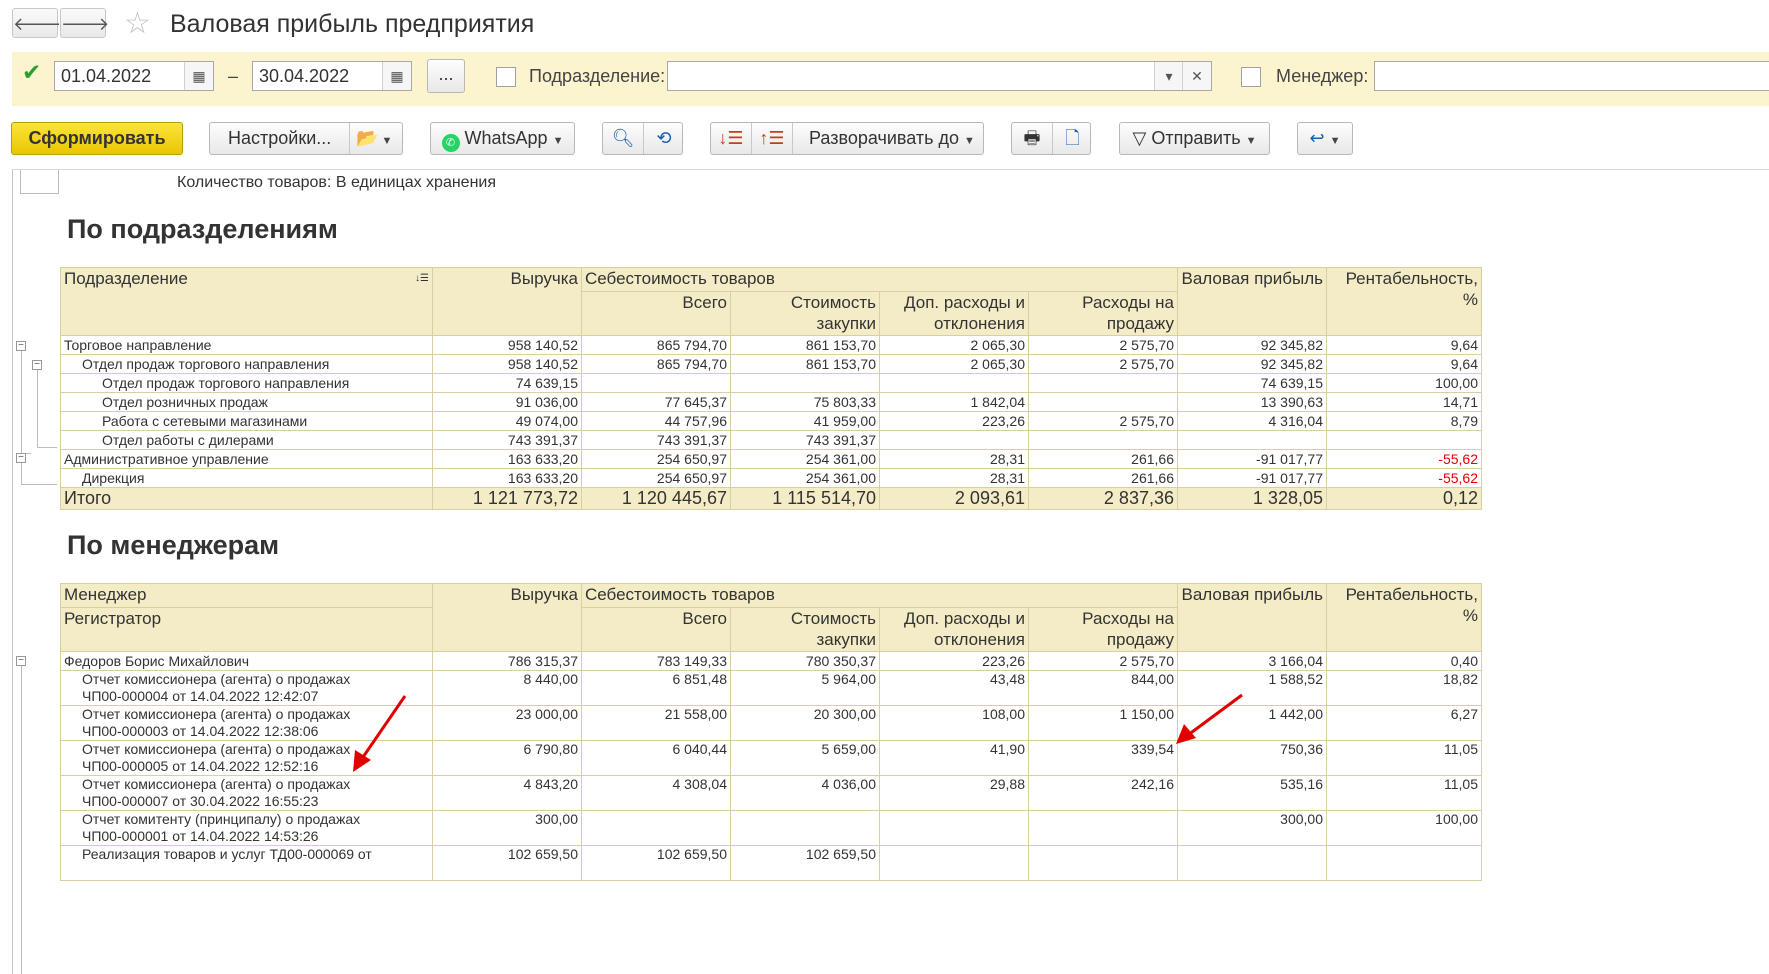 The image size is (1769, 974). Describe the element at coordinates (623, 138) in the screenshot. I see `search-icon: 🔍︎` at that location.